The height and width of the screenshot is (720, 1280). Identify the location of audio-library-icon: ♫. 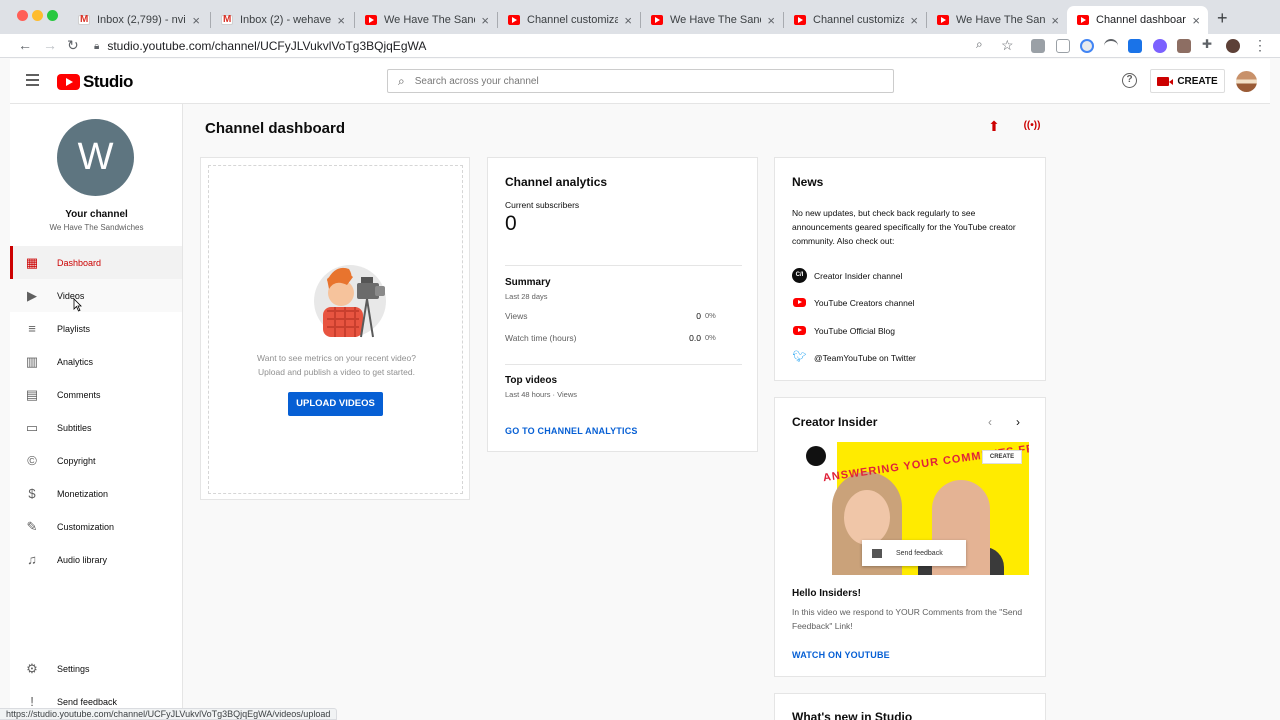
(32, 559).